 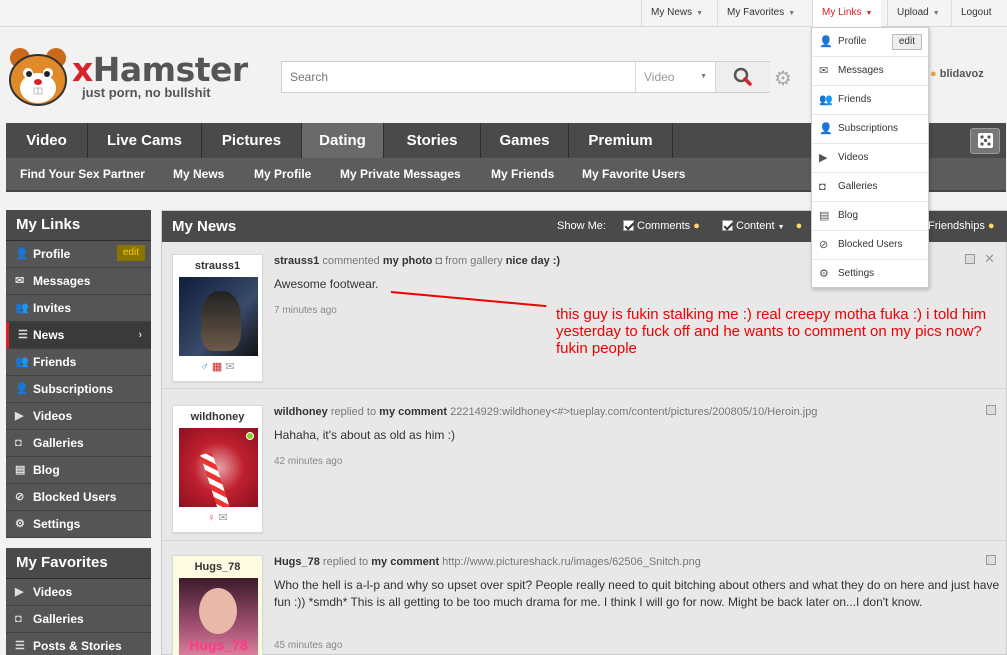 What do you see at coordinates (918, 13) in the screenshot?
I see `topbar-upload: Upload ▼` at bounding box center [918, 13].